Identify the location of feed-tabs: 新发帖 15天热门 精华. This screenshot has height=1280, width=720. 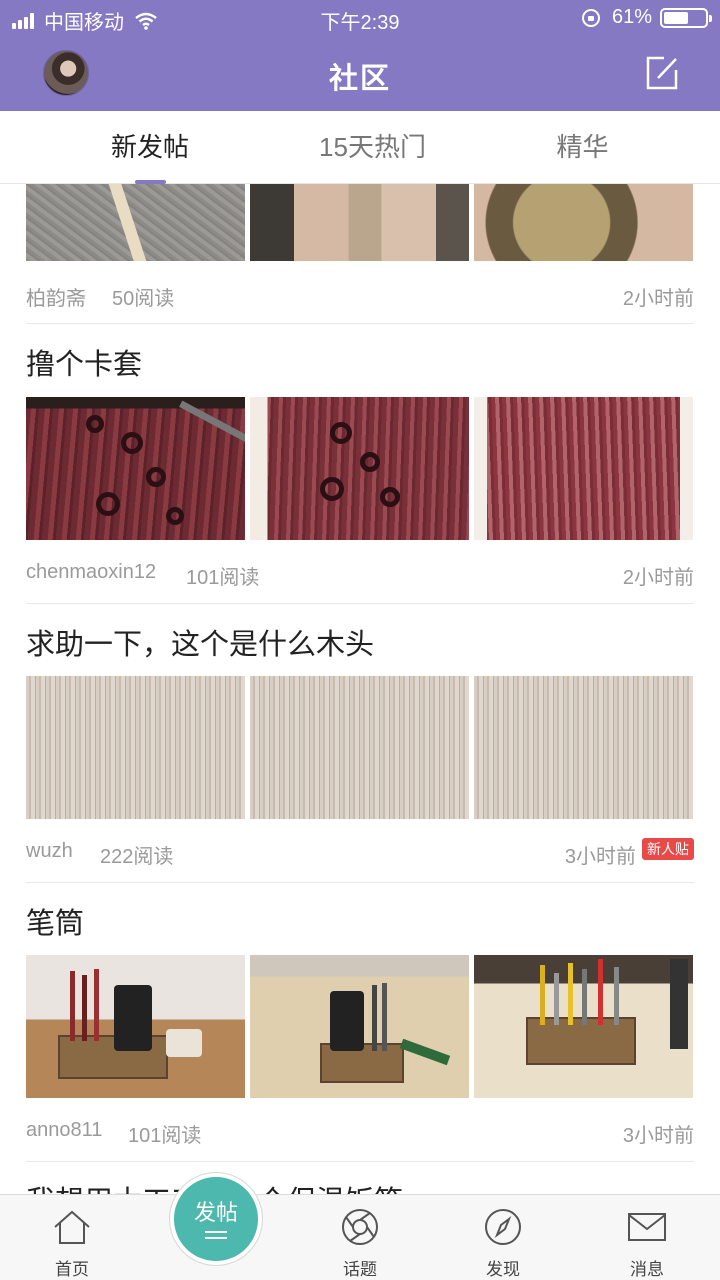
(360, 147).